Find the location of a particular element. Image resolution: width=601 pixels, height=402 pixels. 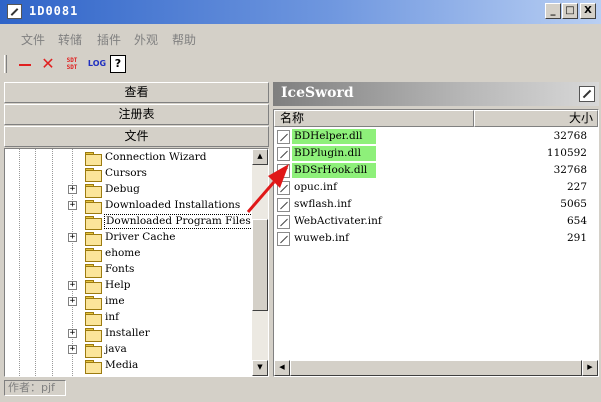

tree-item-label: java is located at coordinates (116, 349).